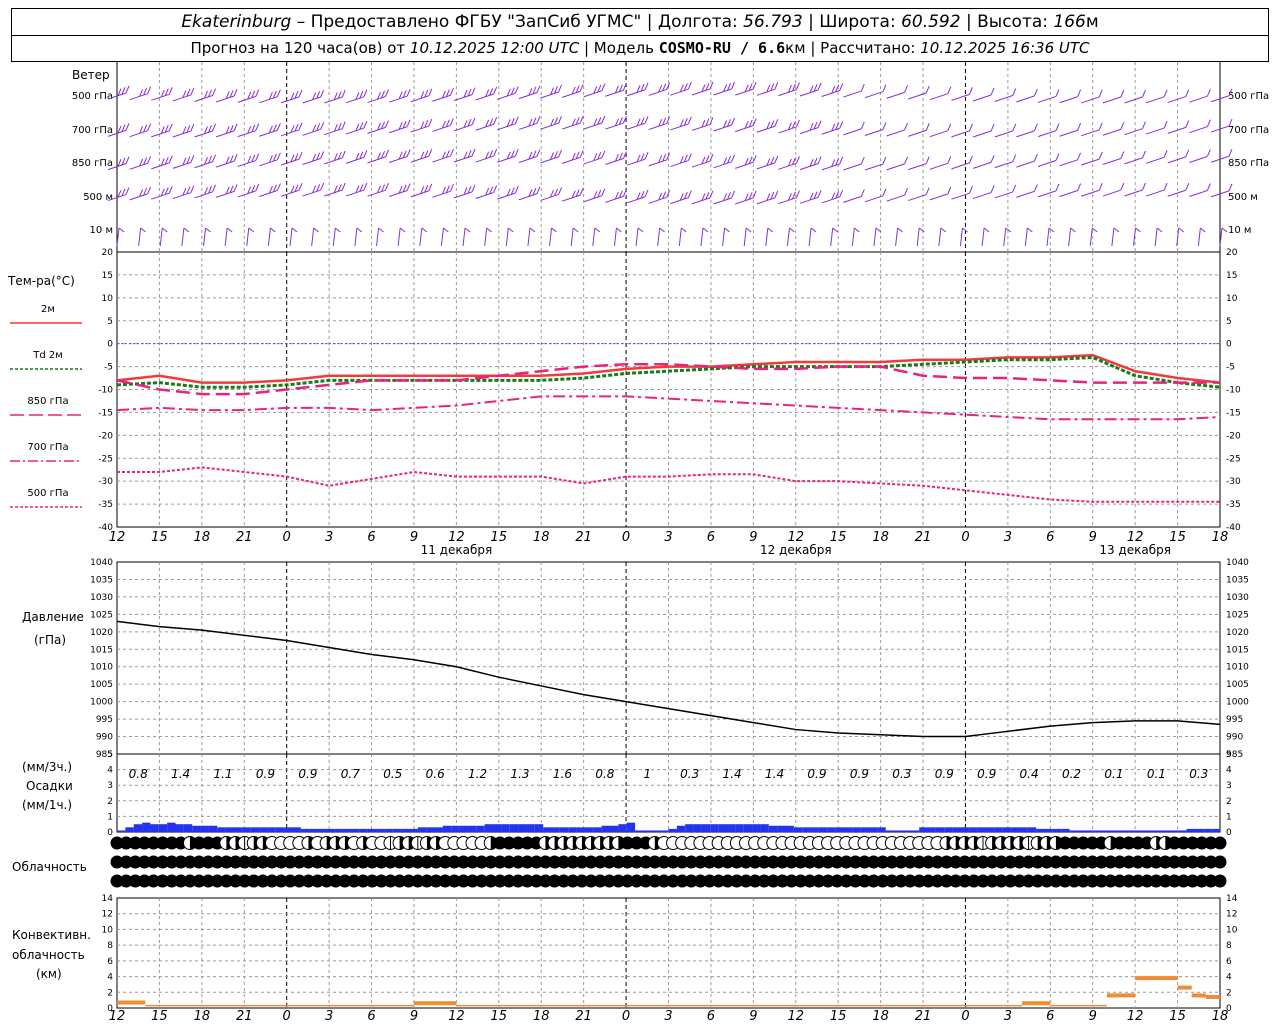 Image resolution: width=1280 pixels, height=1024 pixels. What do you see at coordinates (101, 598) in the screenshot?
I see `pressure-ytick-left: 1030` at bounding box center [101, 598].